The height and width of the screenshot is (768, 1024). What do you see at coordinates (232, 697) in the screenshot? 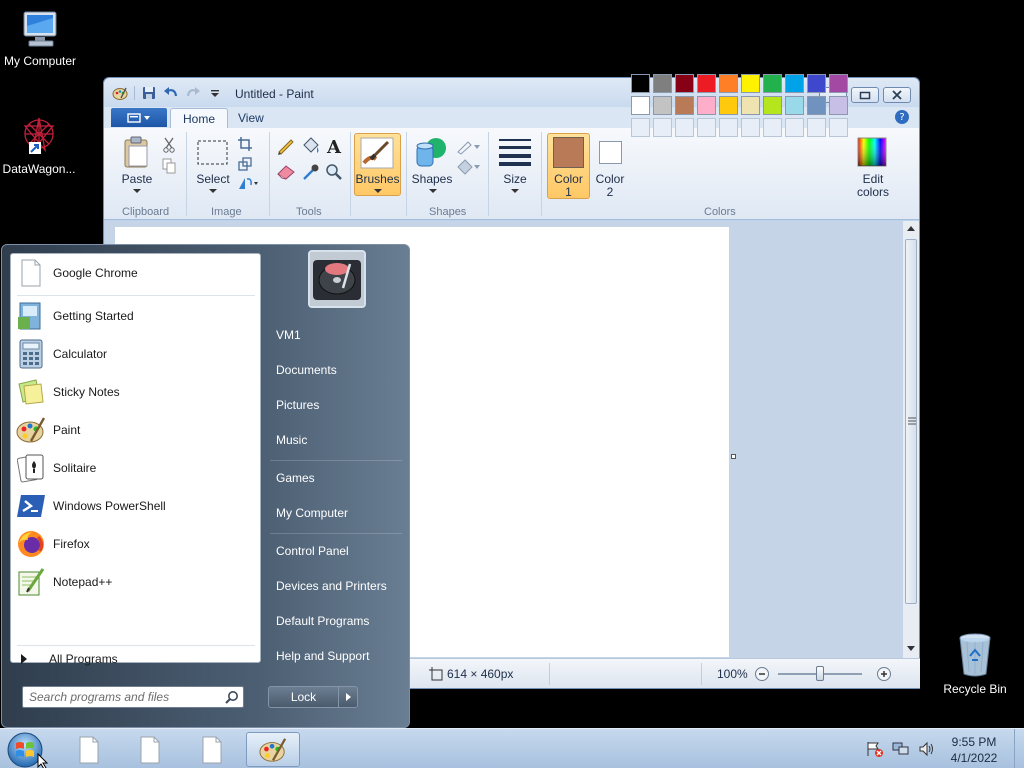
I see `search-icon` at bounding box center [232, 697].